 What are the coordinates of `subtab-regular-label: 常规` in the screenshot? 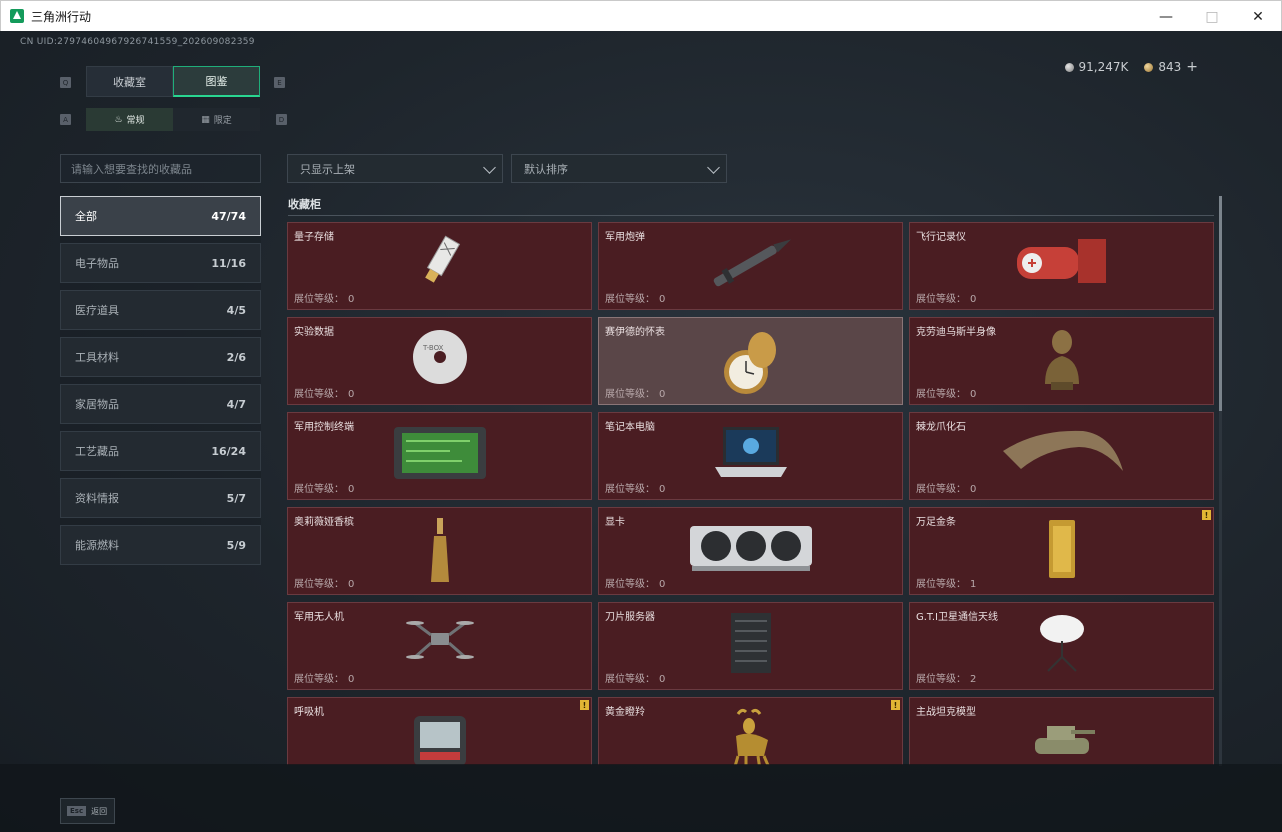 It's located at (135, 121).